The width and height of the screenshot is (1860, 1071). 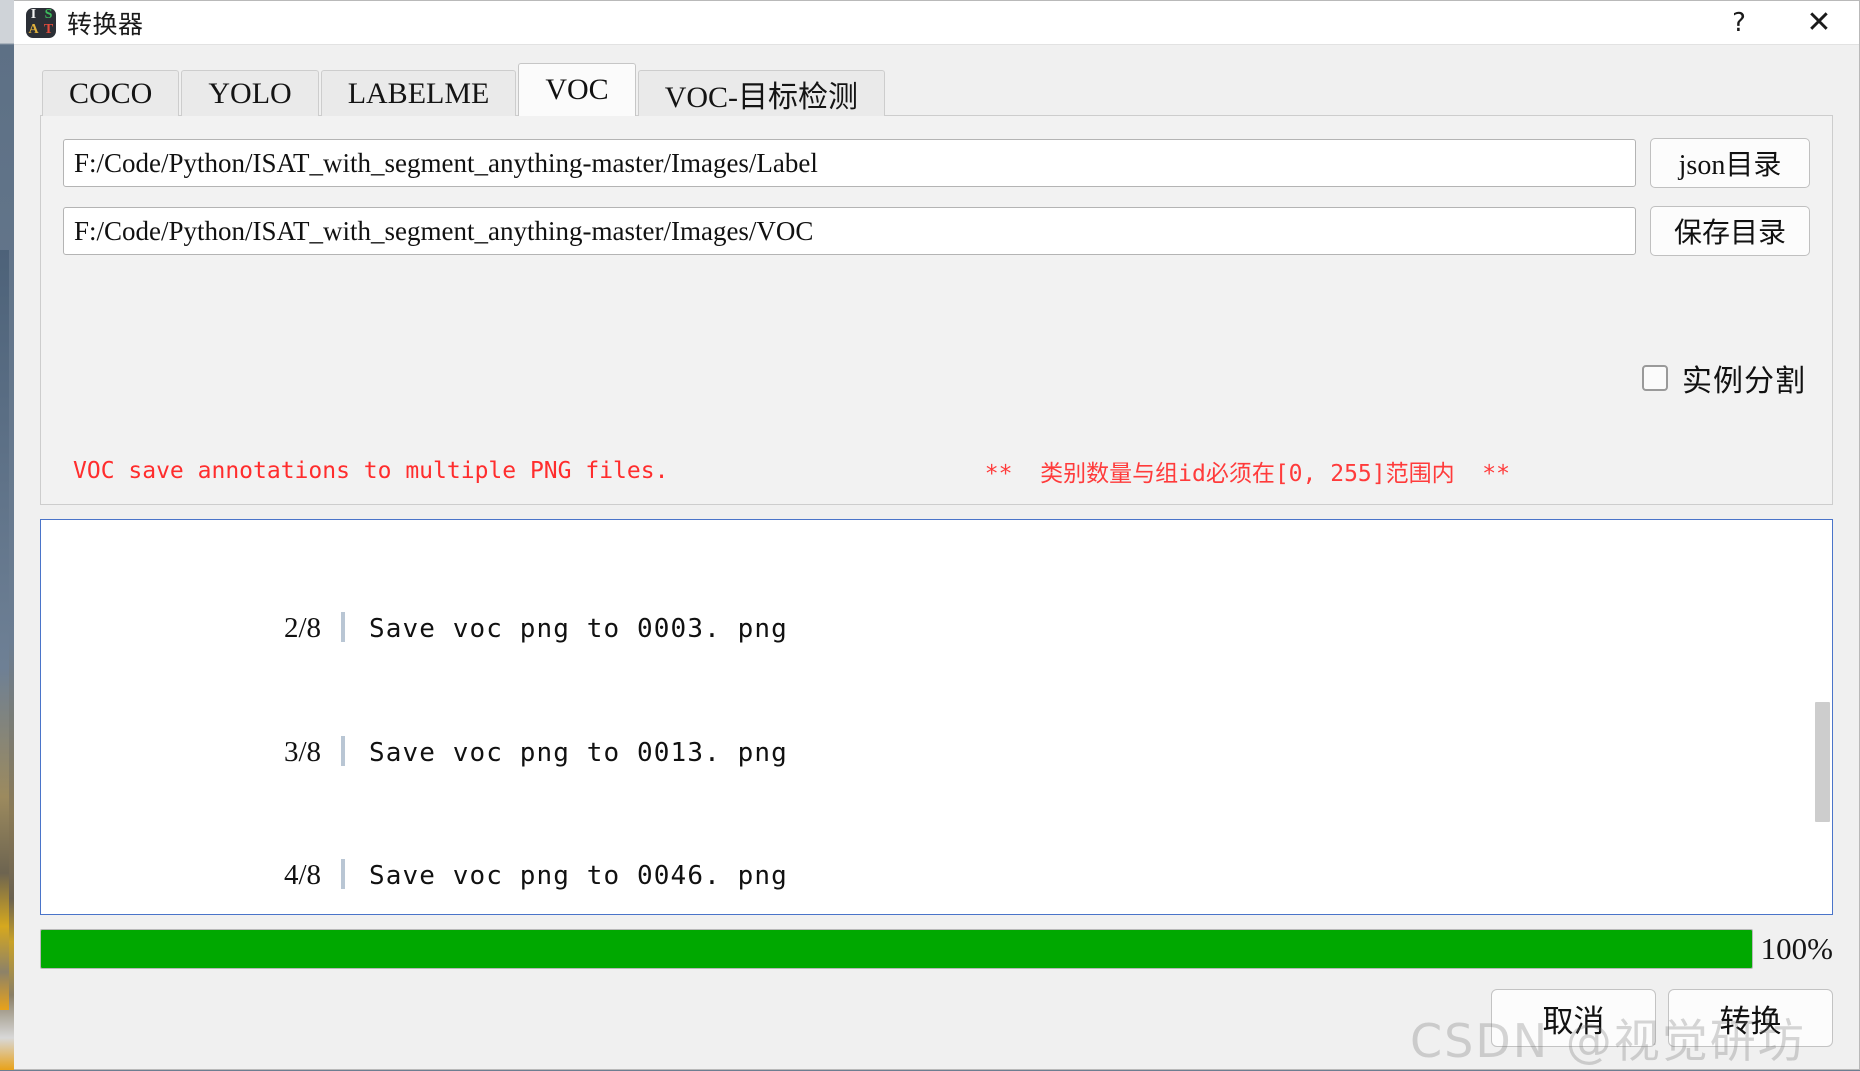 What do you see at coordinates (1730, 231) in the screenshot?
I see `save-dir-button: 保存目录` at bounding box center [1730, 231].